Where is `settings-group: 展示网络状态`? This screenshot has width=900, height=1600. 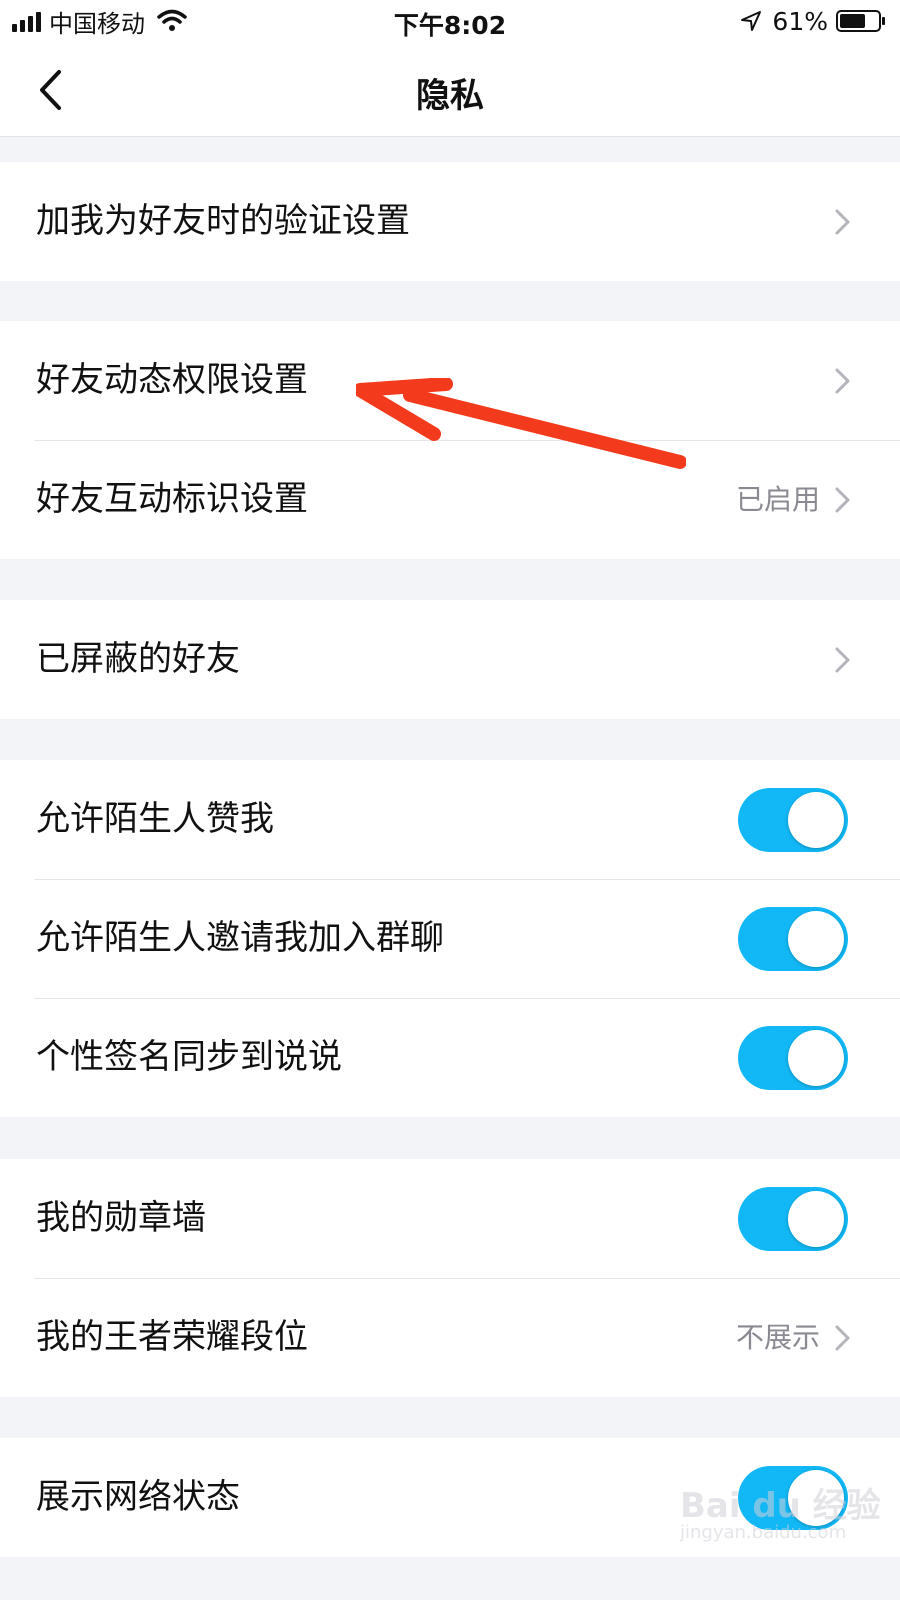
settings-group: 展示网络状态 is located at coordinates (450, 1497).